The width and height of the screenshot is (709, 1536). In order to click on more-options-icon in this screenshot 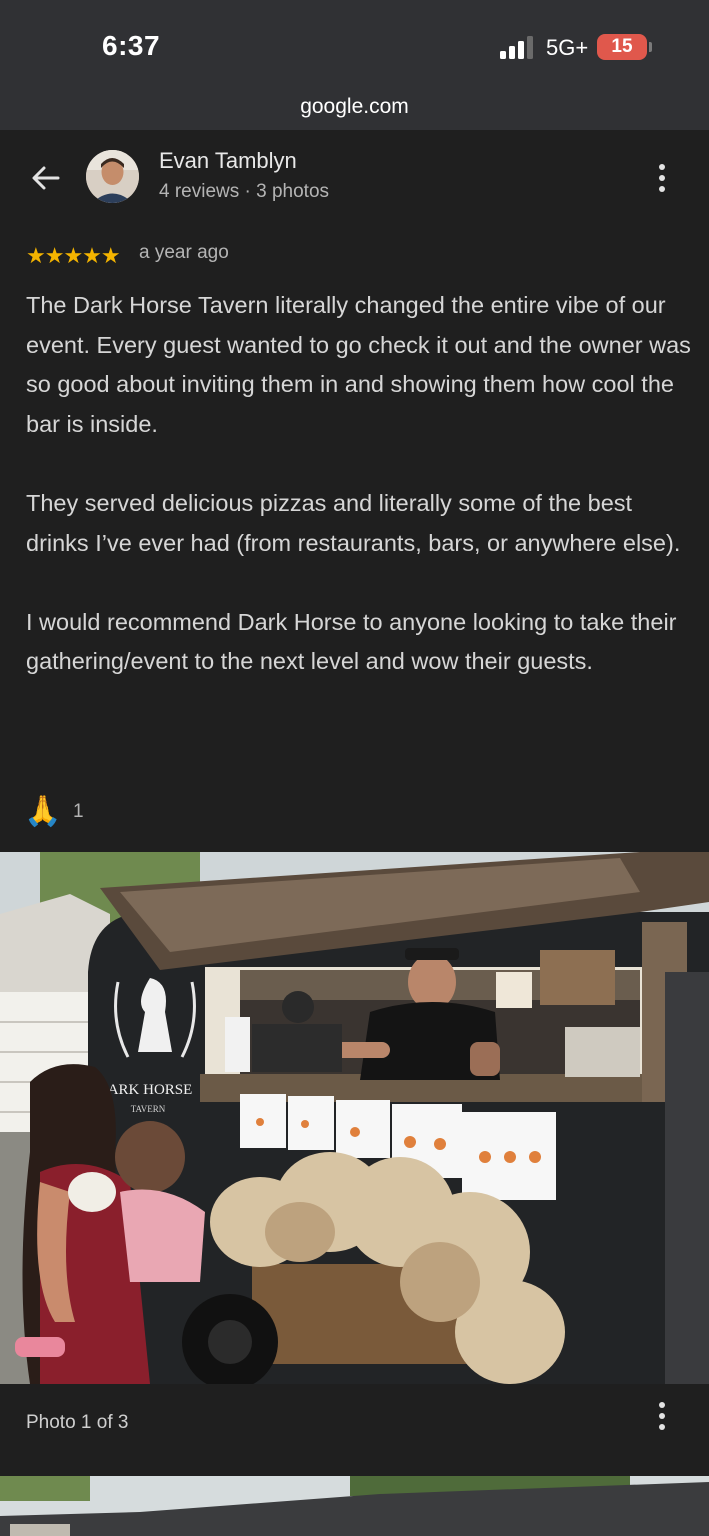, I will do `click(662, 178)`.